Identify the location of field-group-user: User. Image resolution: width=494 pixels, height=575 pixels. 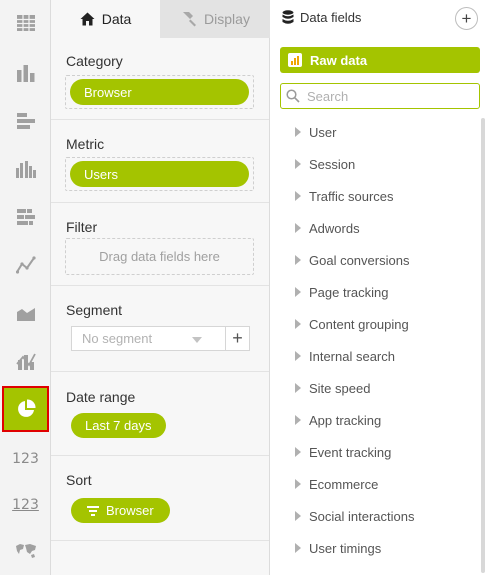
(375, 132).